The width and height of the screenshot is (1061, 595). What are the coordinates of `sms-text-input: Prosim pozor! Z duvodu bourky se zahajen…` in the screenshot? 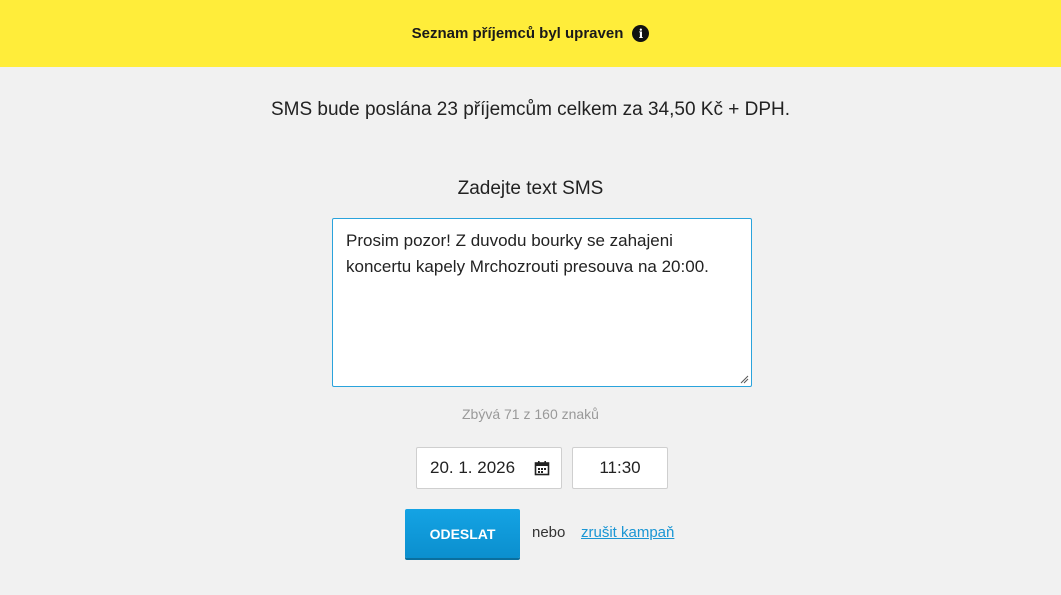 It's located at (542, 302).